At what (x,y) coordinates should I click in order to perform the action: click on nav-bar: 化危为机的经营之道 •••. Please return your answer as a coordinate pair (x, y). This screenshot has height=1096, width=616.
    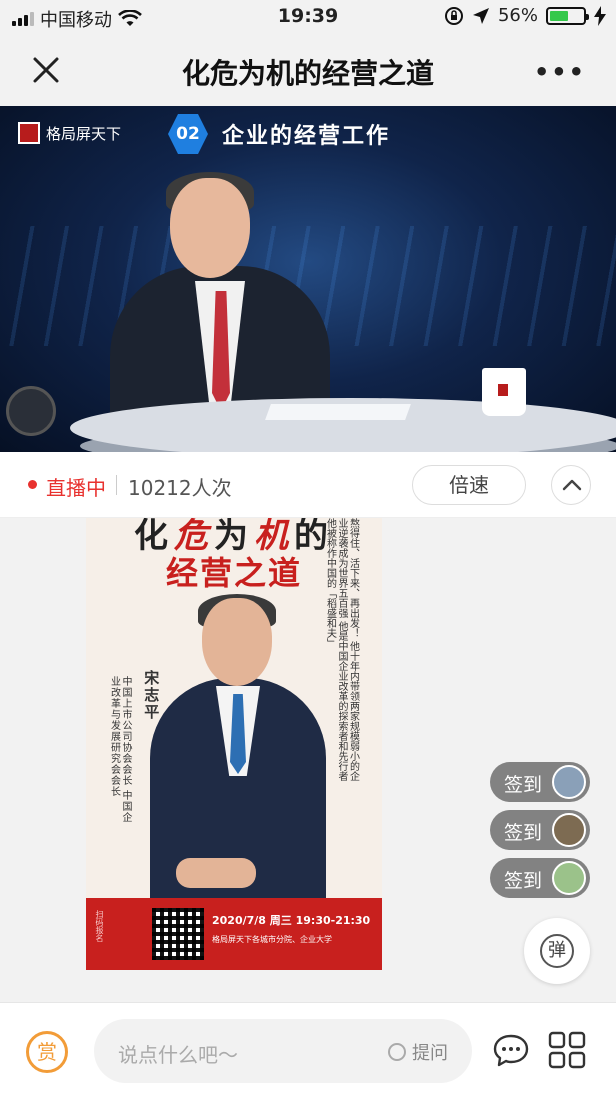
    Looking at the image, I should click on (308, 70).